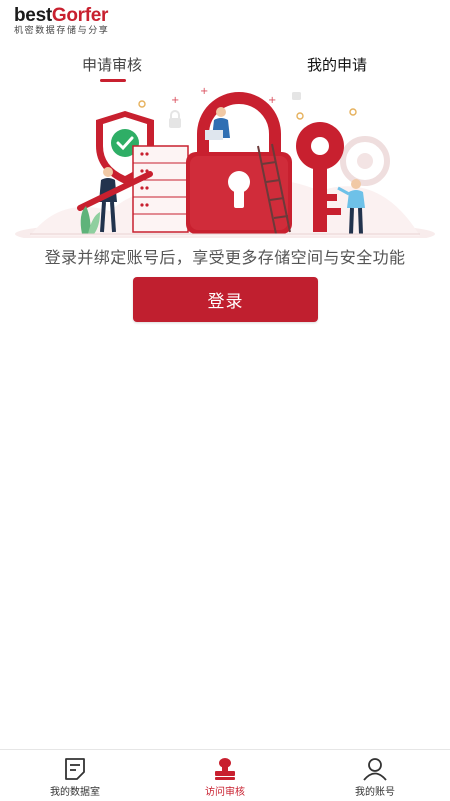  What do you see at coordinates (62, 31) in the screenshot?
I see `brand-tagline: 机密数据存储与分享` at bounding box center [62, 31].